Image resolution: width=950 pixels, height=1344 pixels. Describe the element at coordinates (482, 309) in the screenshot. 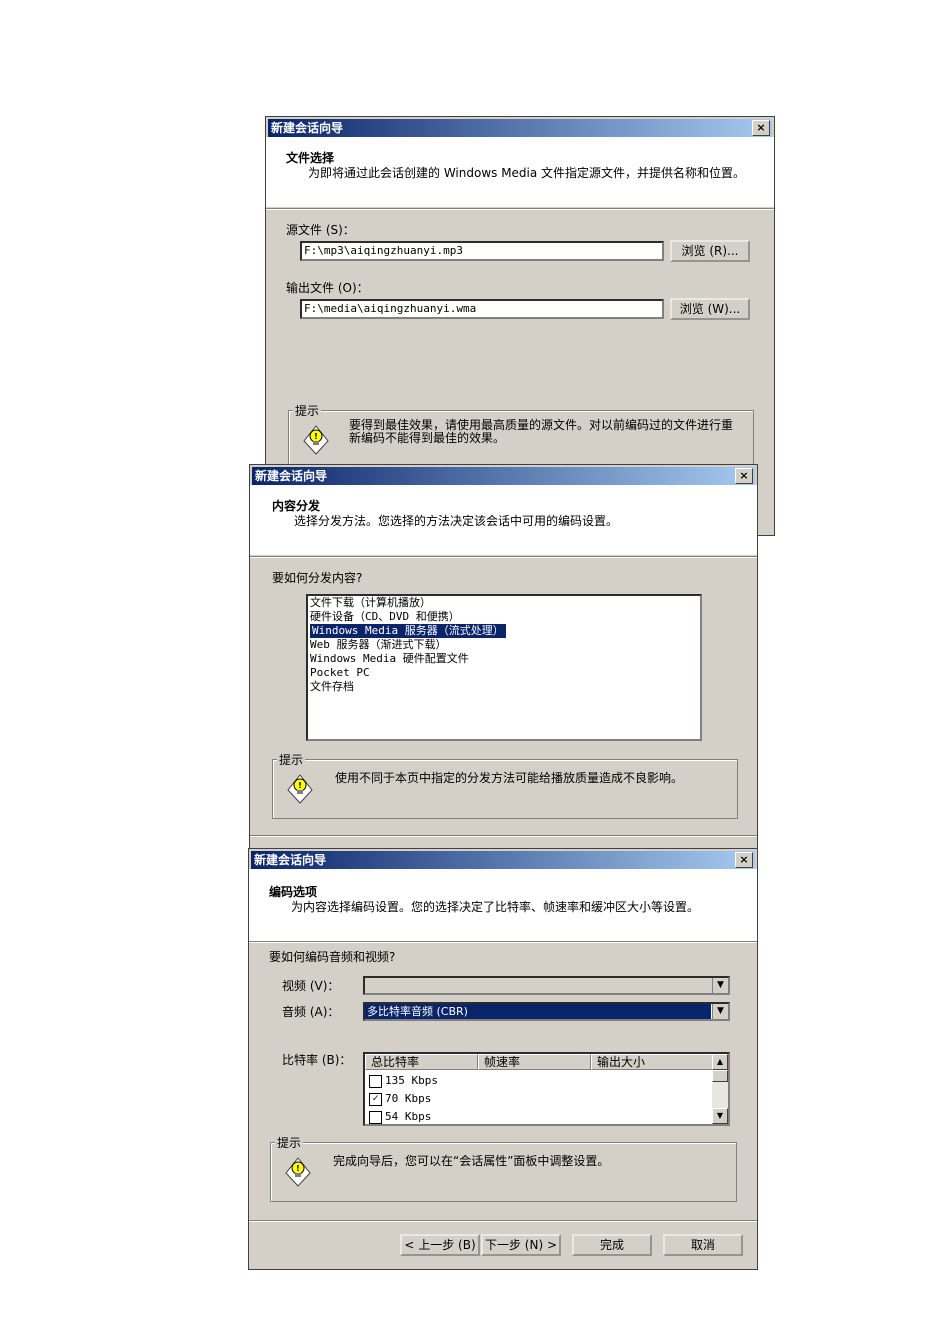

I see `output-file-input: F:\media\aiqingzhuanyi.wma` at that location.